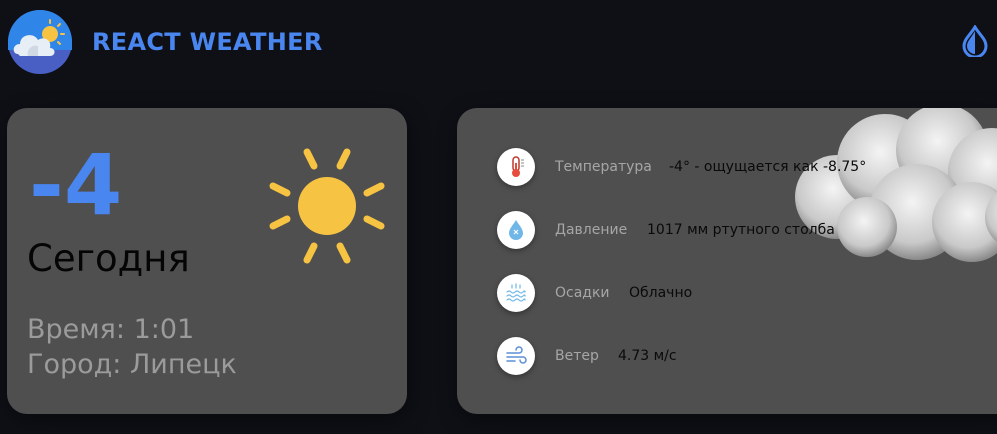  Describe the element at coordinates (747, 293) in the screenshot. I see `detail-row-precipitation: Осадки Облачно` at that location.